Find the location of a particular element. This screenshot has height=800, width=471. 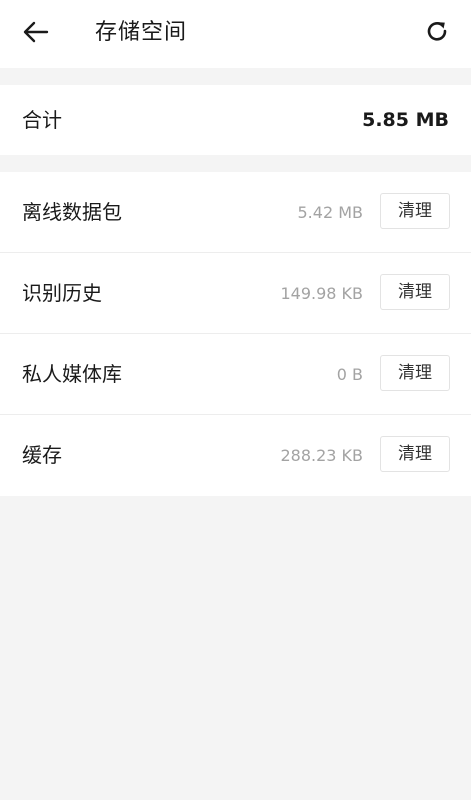

item-size: 0 B is located at coordinates (349, 374).